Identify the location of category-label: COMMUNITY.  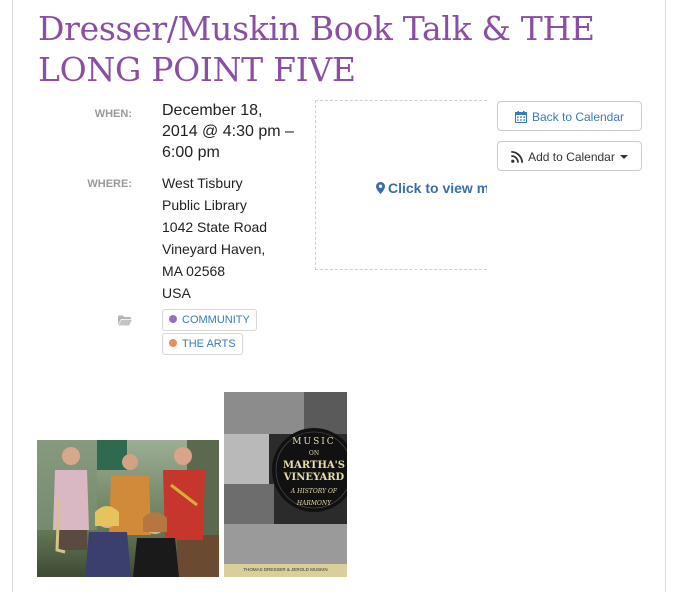
(216, 320).